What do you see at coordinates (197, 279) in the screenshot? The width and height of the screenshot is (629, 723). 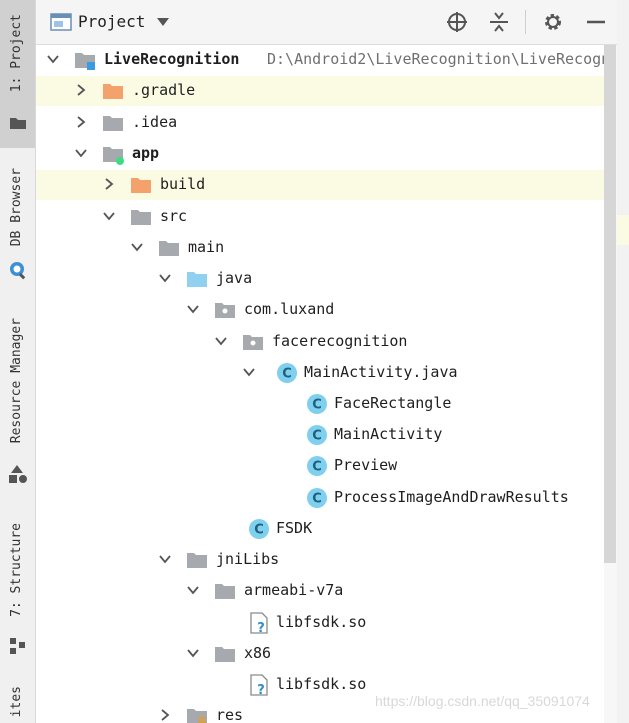 I see `source-folder-icon` at bounding box center [197, 279].